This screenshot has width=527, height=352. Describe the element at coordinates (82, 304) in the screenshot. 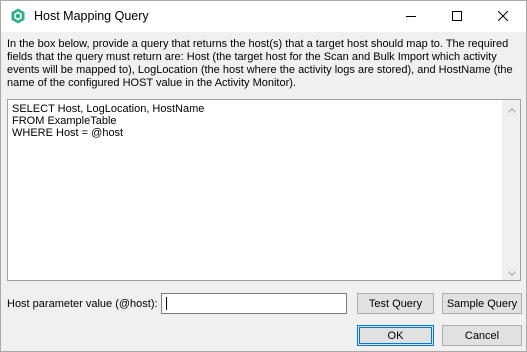

I see `host-parameter-label: Host parameter value (@host):` at that location.